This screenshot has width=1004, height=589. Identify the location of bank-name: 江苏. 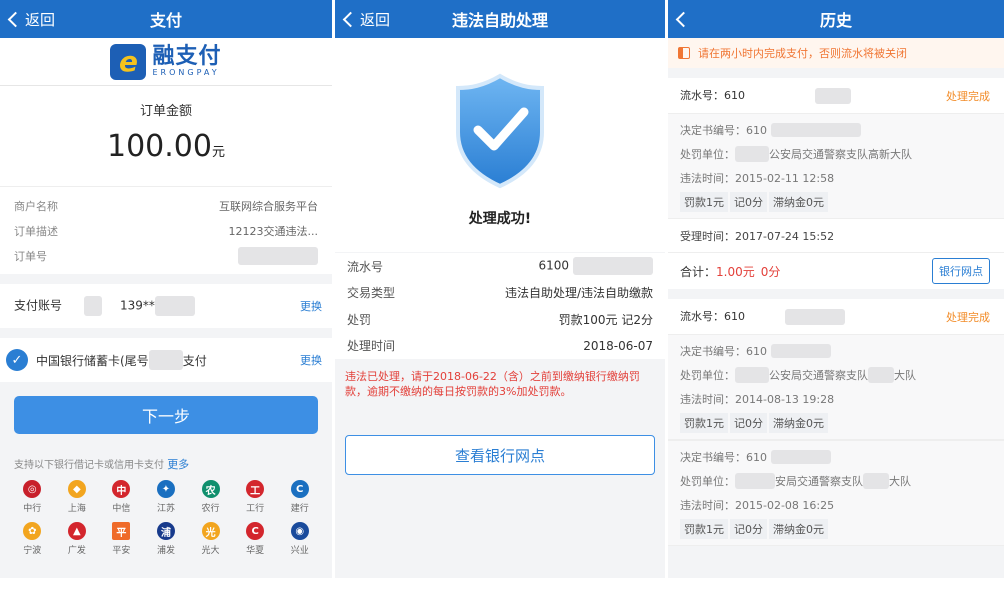
(165, 509).